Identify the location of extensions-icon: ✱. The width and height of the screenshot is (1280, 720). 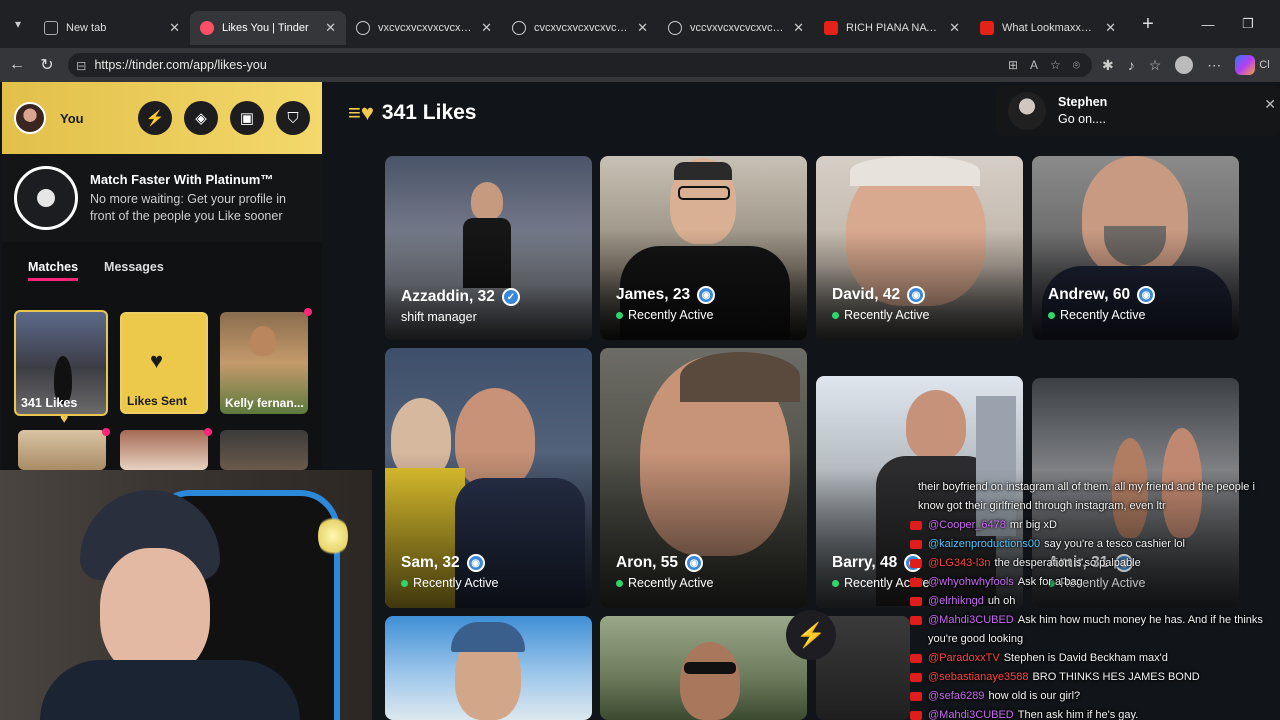
(1108, 65).